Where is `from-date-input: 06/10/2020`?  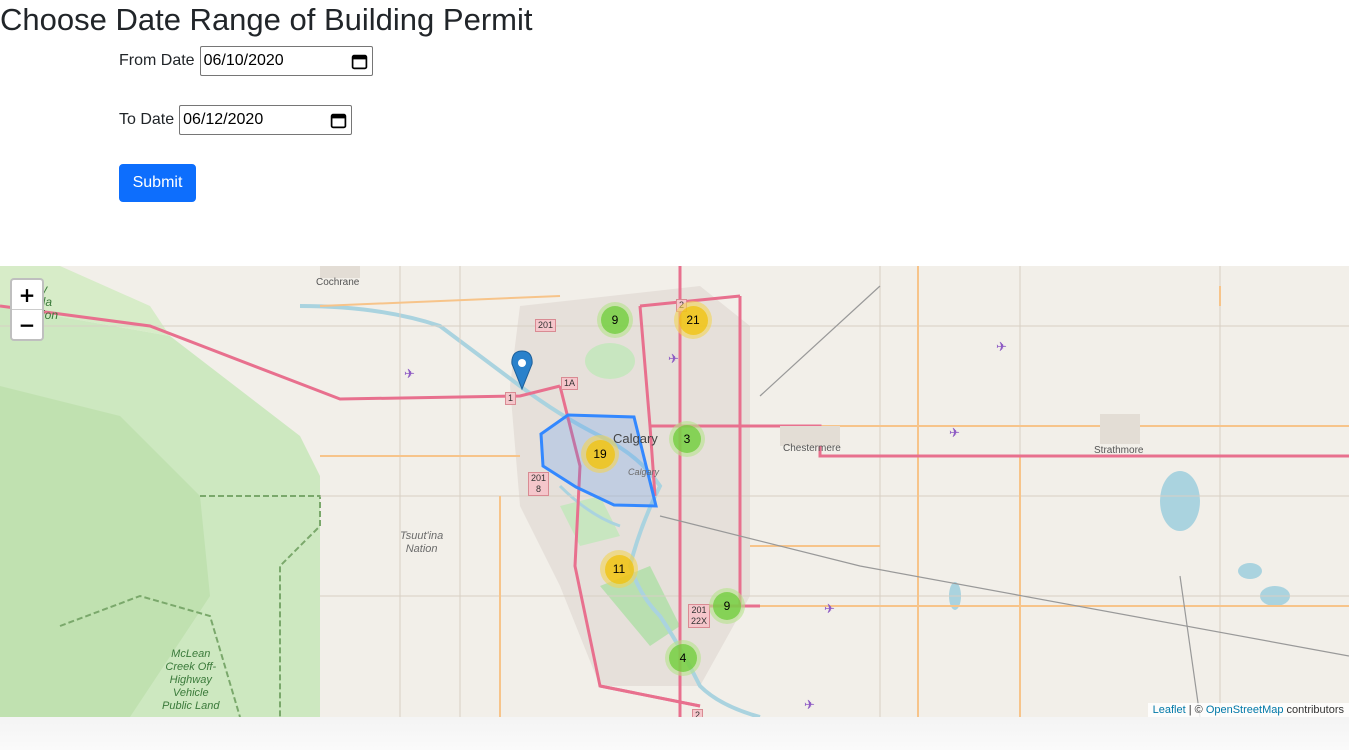
from-date-input: 06/10/2020 is located at coordinates (286, 61).